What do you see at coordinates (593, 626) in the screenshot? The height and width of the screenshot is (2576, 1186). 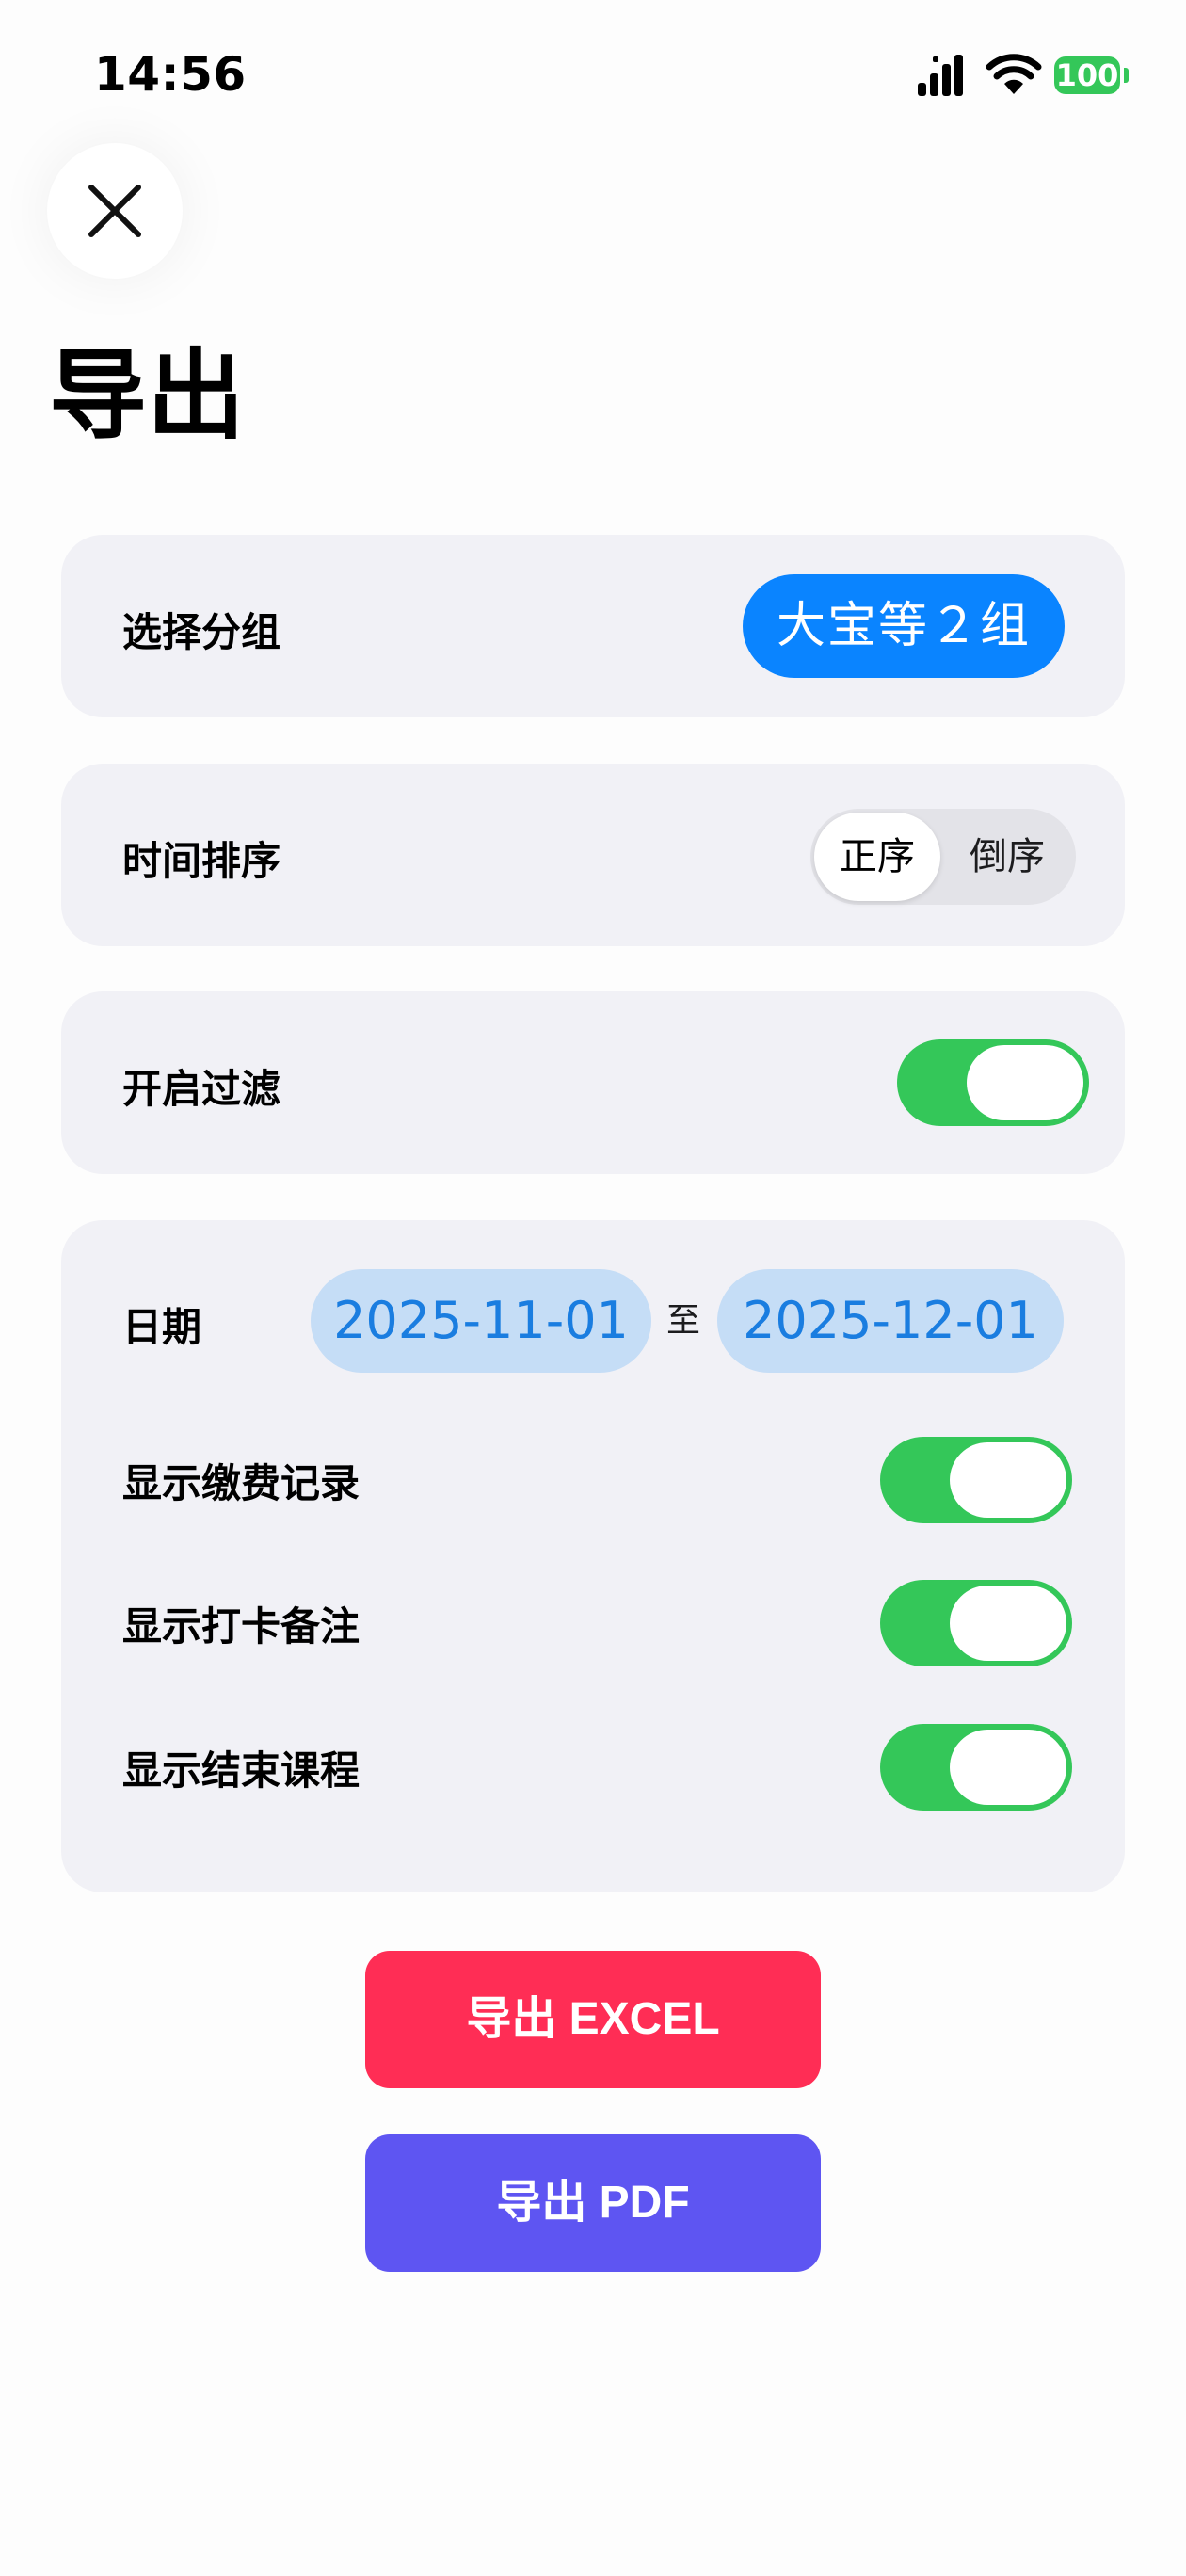 I see `group-card: 选择分组 大宝等２组` at bounding box center [593, 626].